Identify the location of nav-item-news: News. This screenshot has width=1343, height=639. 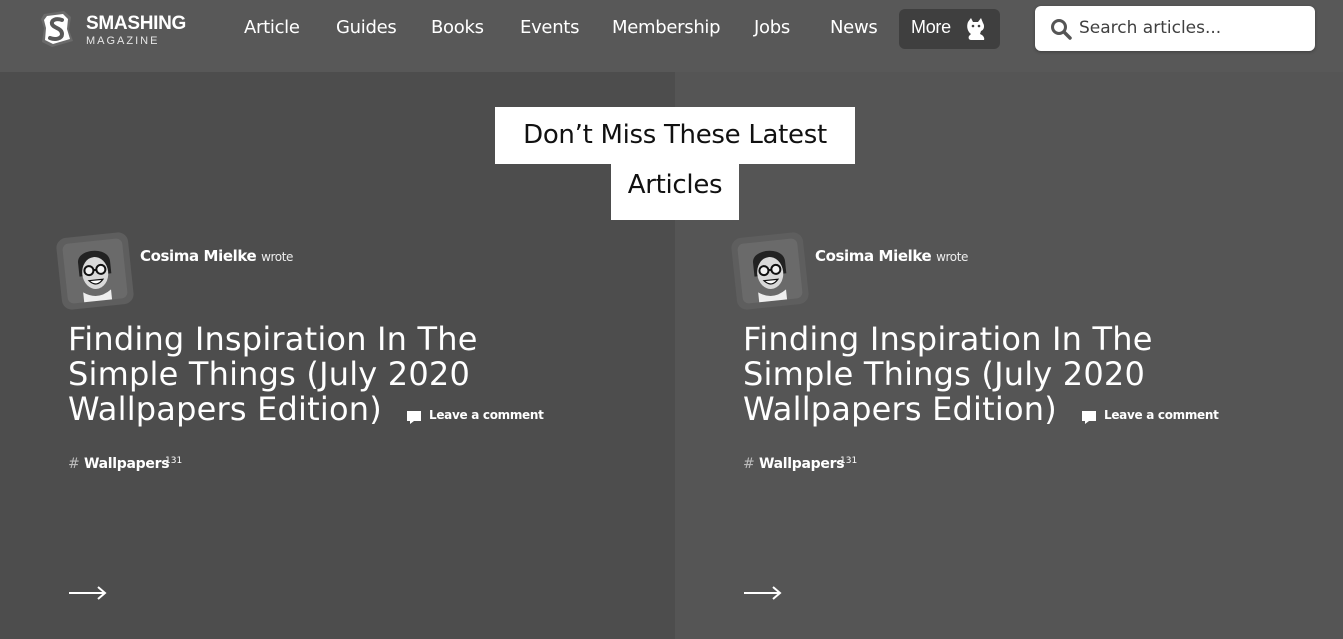
(854, 27).